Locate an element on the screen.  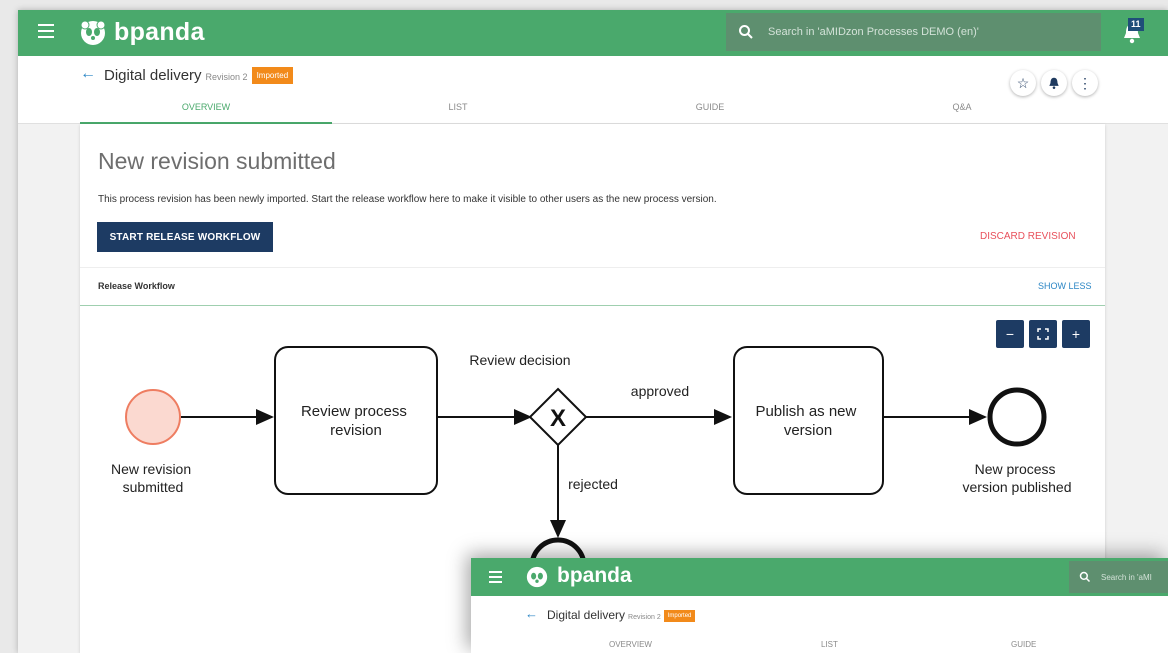
task-publish-as-new-version is located at coordinates (808, 420).